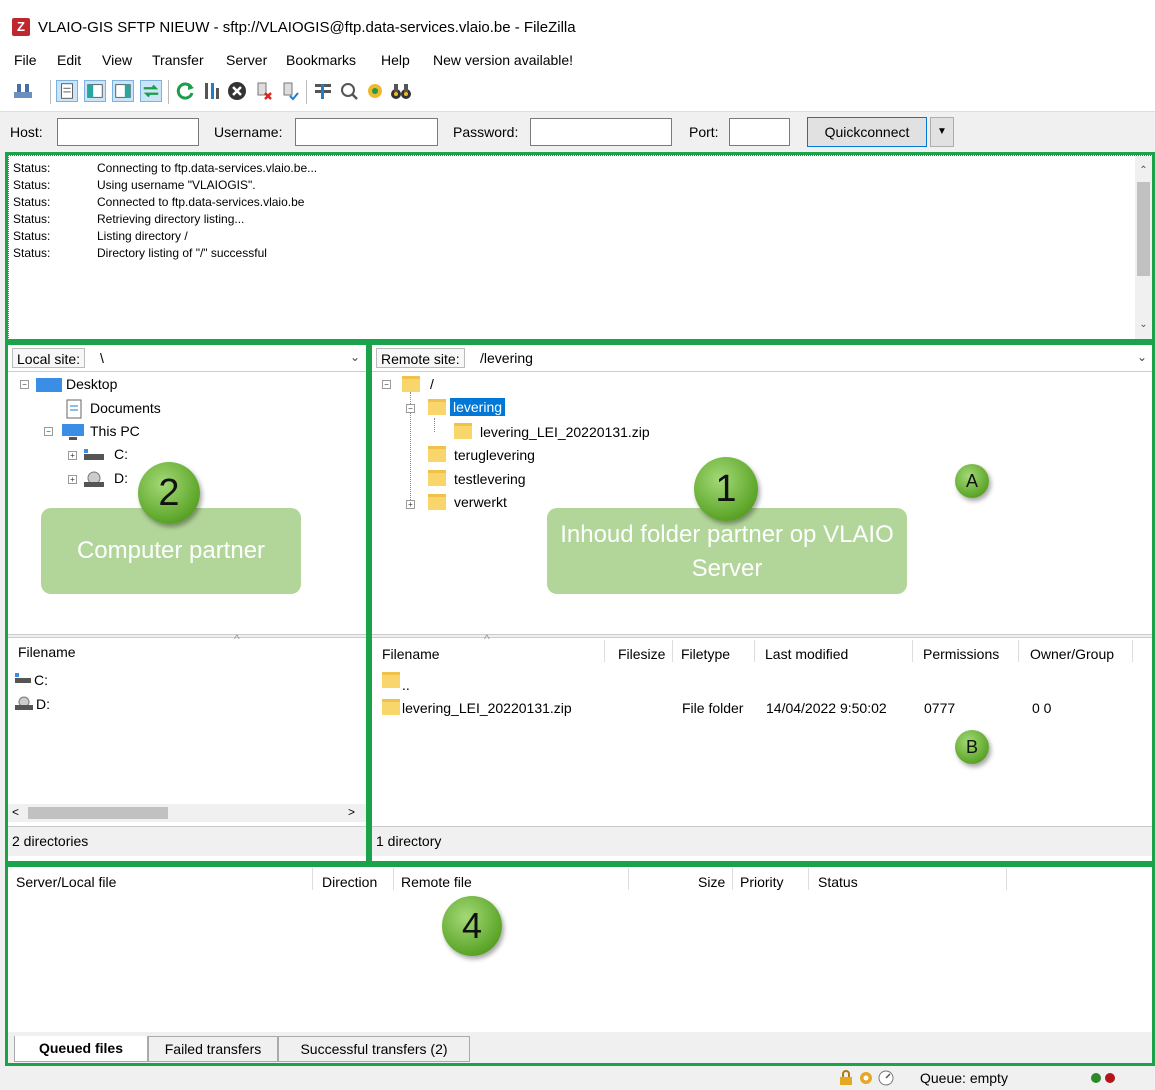 This screenshot has height=1090, width=1155. I want to click on host-label: Host:, so click(26, 132).